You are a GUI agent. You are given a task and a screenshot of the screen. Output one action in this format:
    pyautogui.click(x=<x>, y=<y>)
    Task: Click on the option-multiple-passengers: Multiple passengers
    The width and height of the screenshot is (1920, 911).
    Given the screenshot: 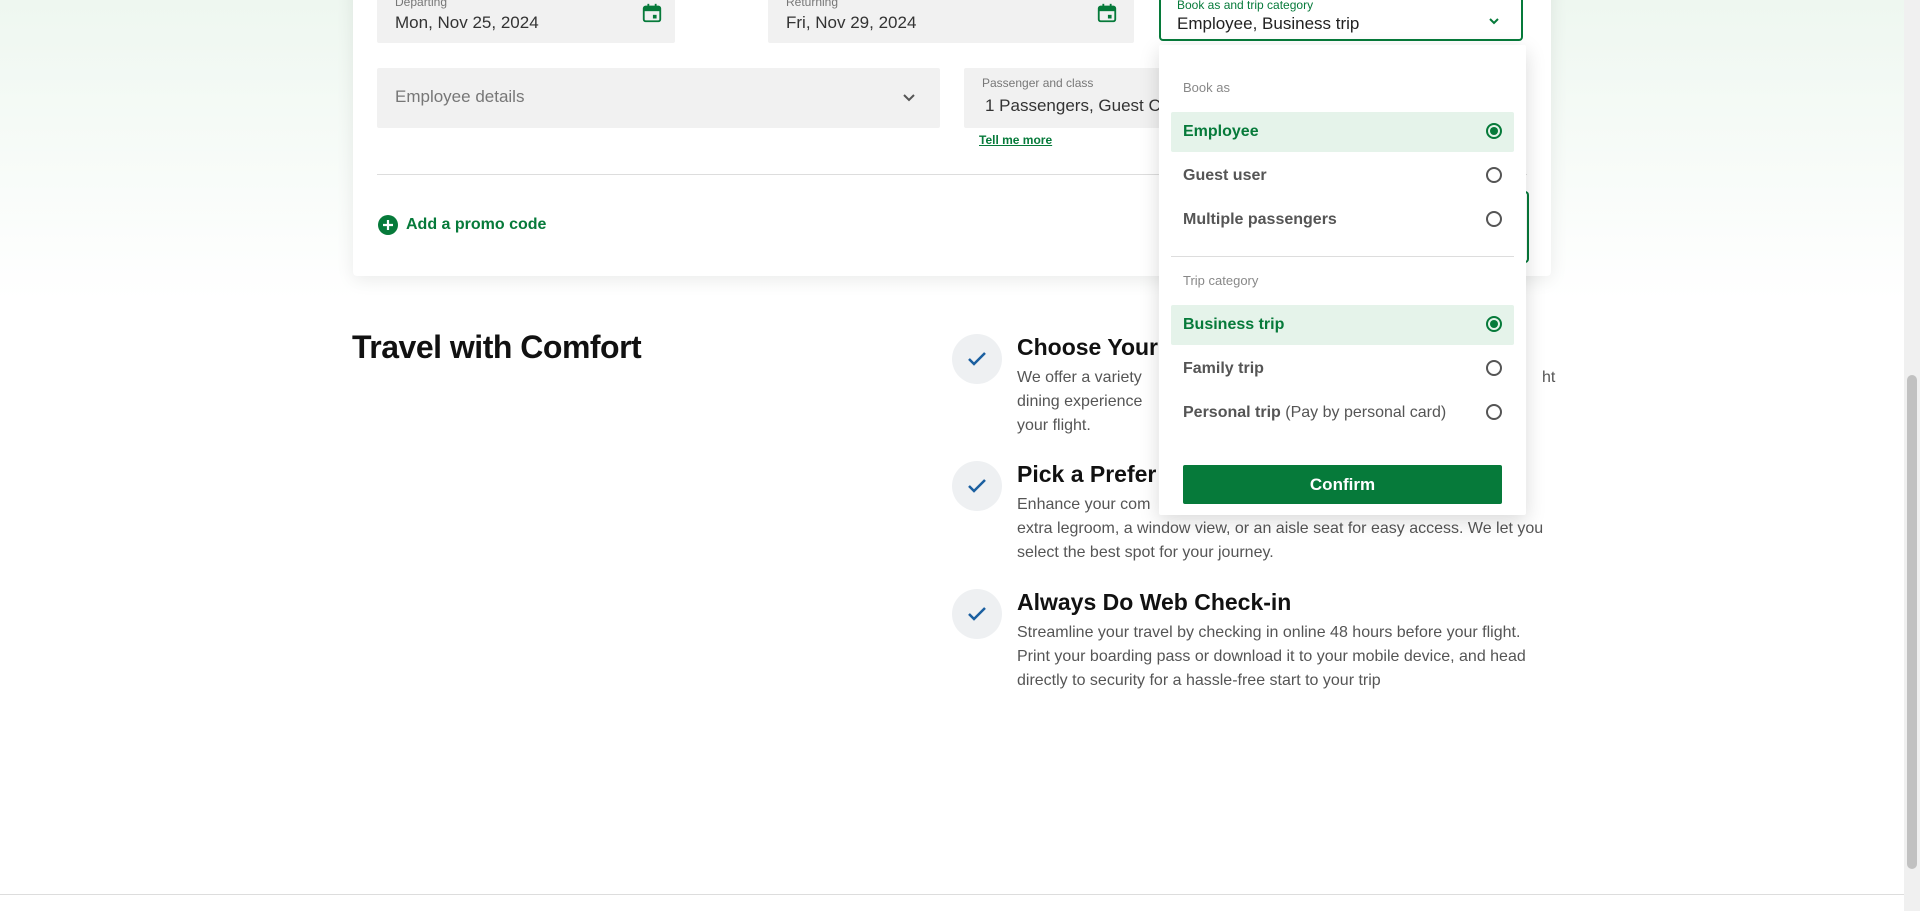 What is the action you would take?
    pyautogui.click(x=1342, y=220)
    